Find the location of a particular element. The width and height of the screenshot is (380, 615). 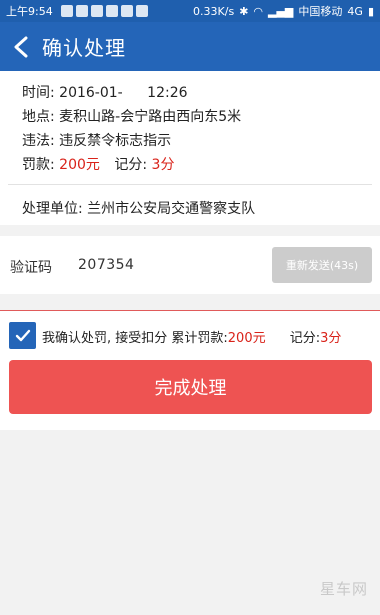

time-row: 时间: 2016-01- 12:26 is located at coordinates (105, 92).